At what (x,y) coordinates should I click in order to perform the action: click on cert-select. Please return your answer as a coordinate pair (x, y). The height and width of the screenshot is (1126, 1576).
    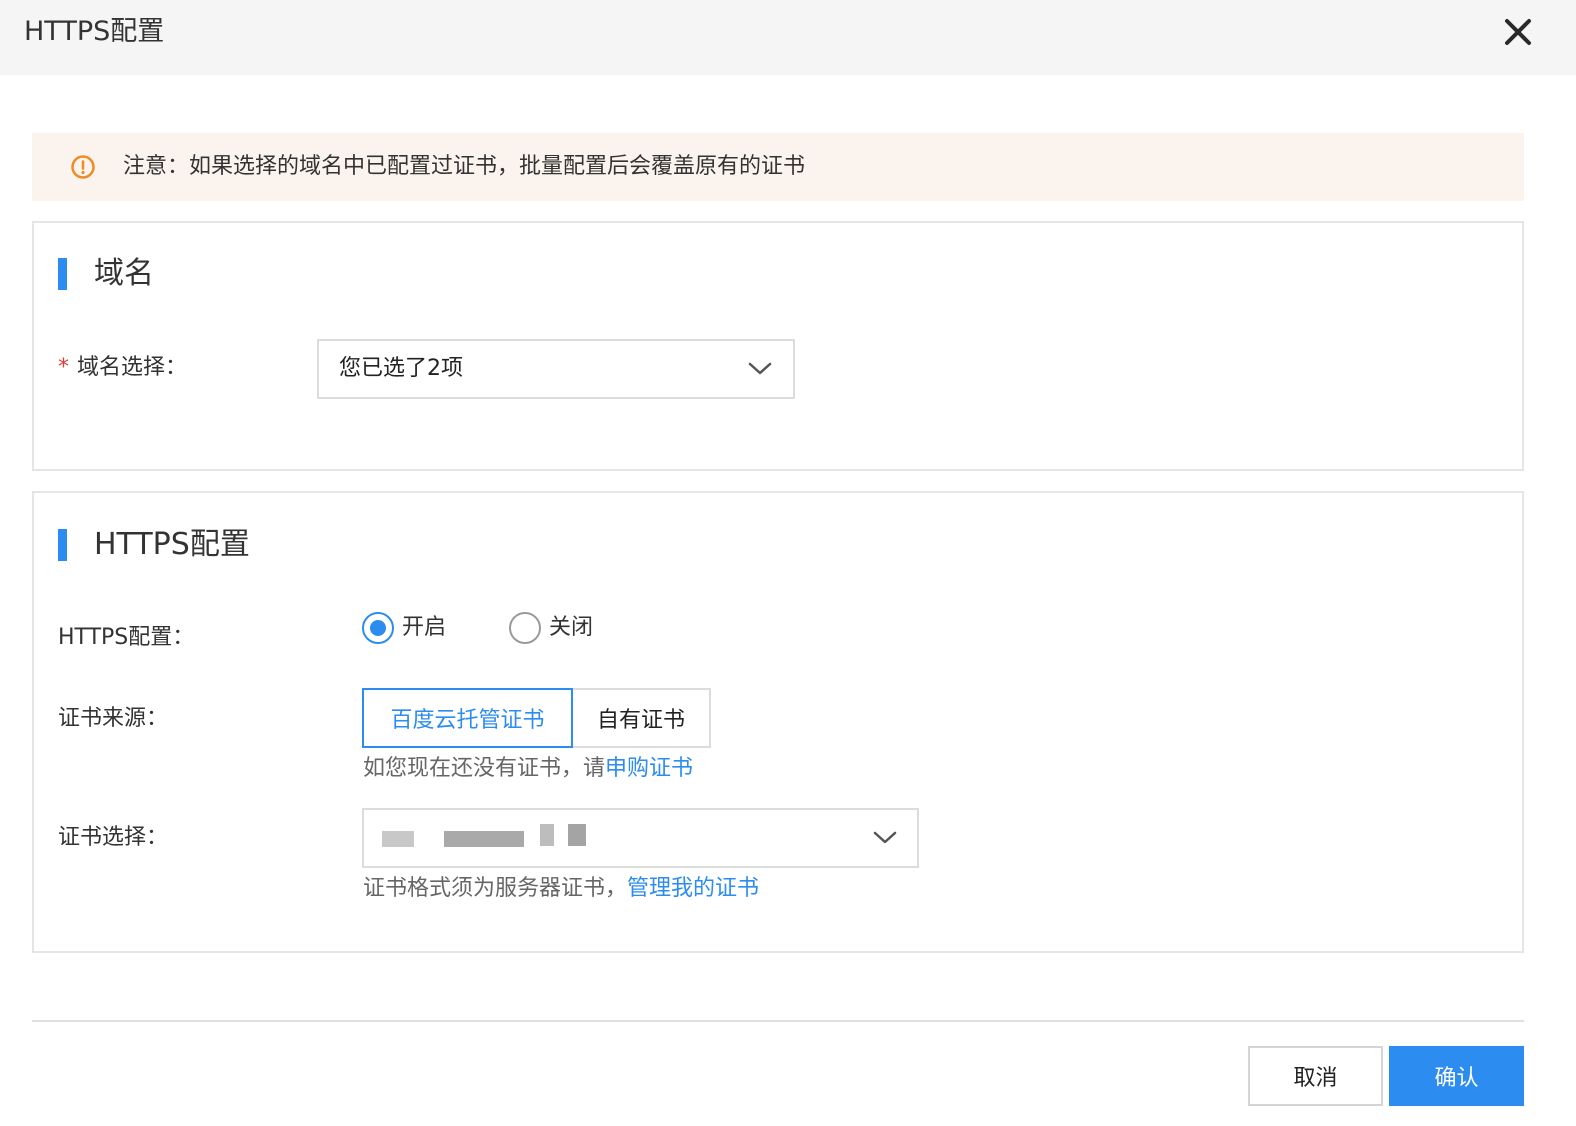
    Looking at the image, I should click on (640, 838).